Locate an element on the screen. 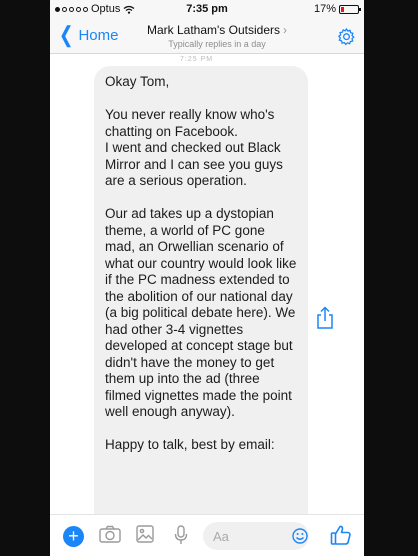 Image resolution: width=418 pixels, height=556 pixels. chevron-right-icon: › is located at coordinates (285, 30).